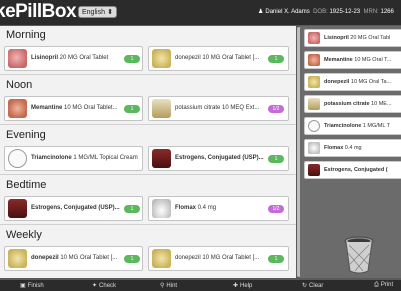 Image resolution: width=401 pixels, height=291 pixels. Describe the element at coordinates (26, 135) in the screenshot. I see `section-title-evening: Evening` at that location.